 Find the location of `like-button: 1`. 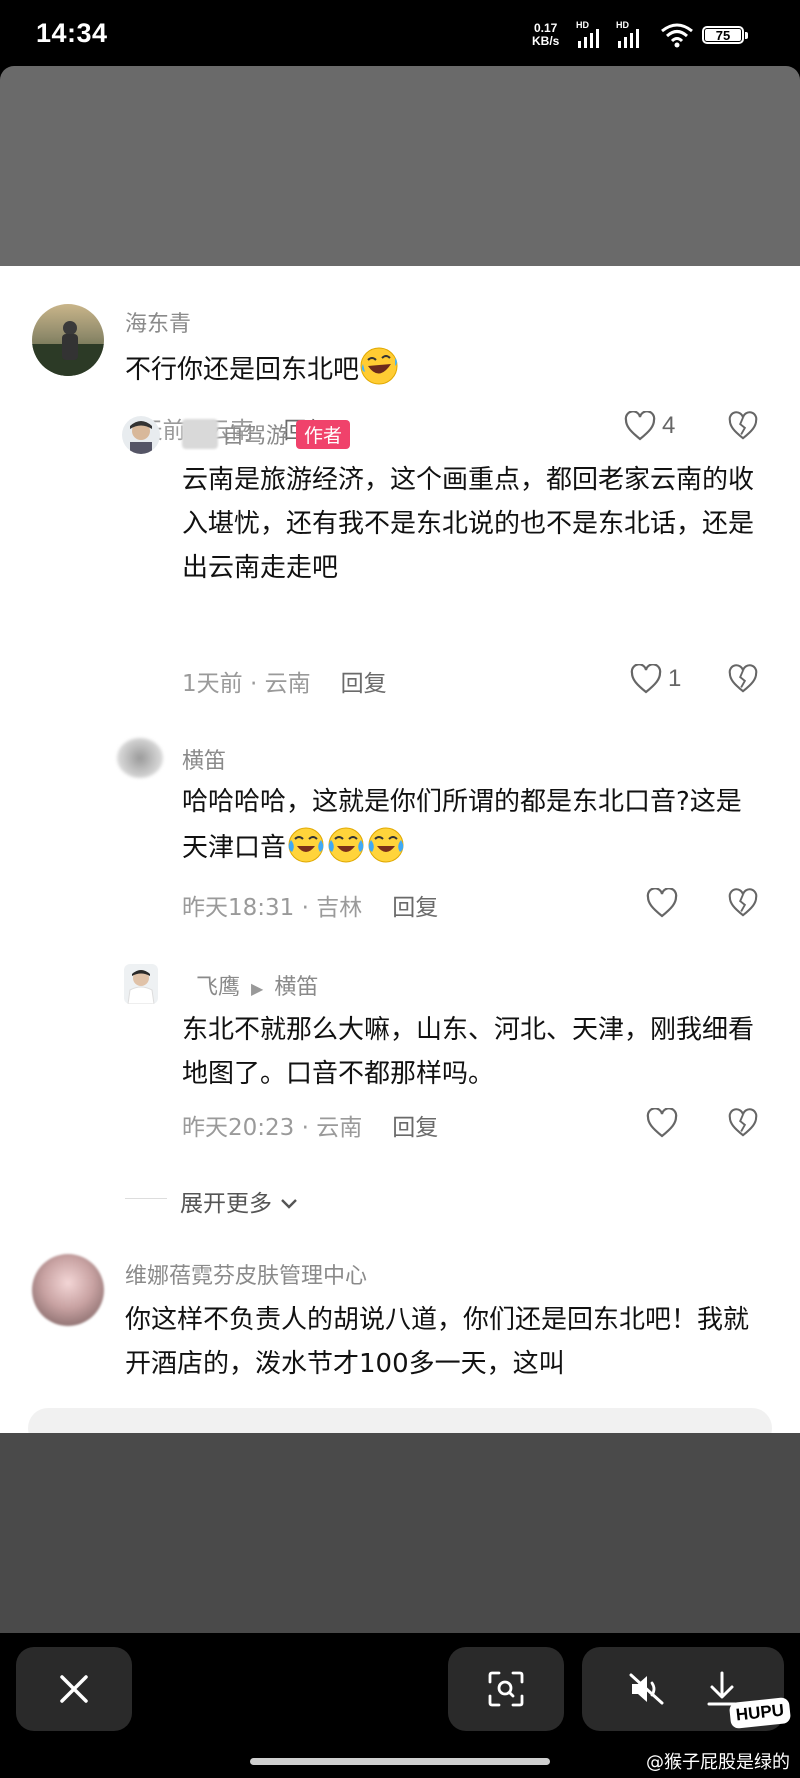

like-button: 1 is located at coordinates (655, 679).